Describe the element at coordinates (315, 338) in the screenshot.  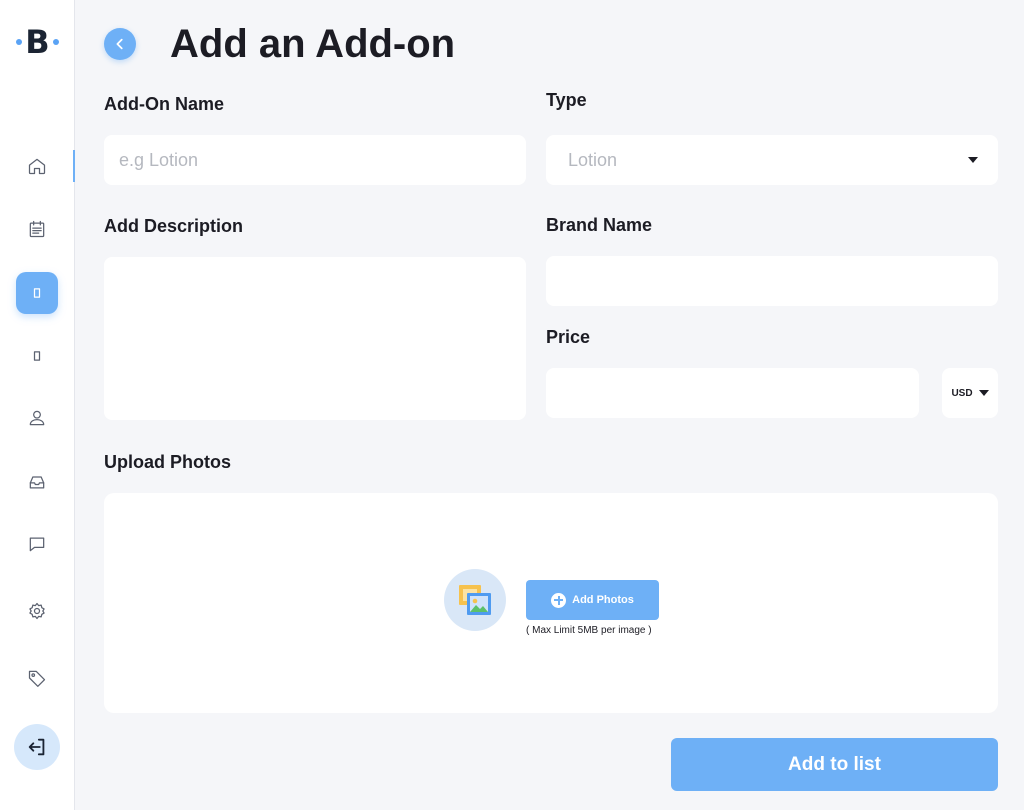
I see `description-textarea` at that location.